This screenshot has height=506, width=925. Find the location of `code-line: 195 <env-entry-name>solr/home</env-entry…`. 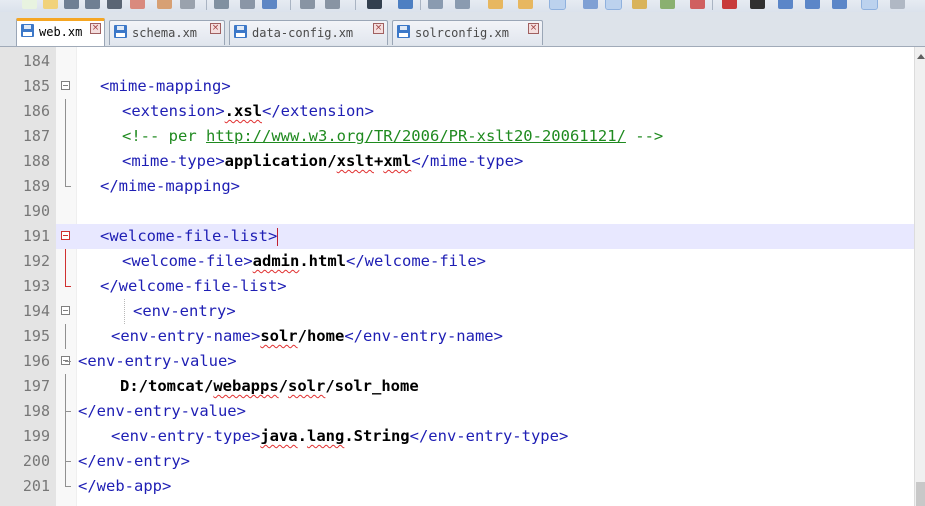

code-line: 195 <env-entry-name>solr/home</env-entry… is located at coordinates (457, 336).